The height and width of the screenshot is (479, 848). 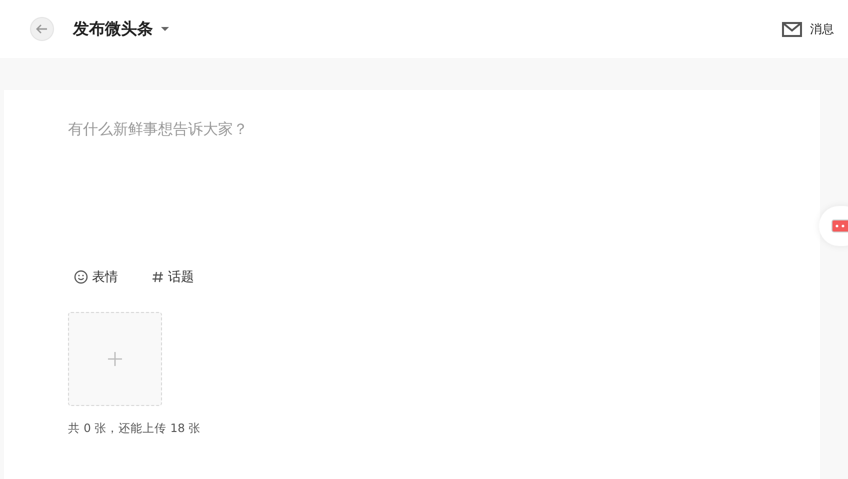 I want to click on hashtag-icon, so click(x=158, y=277).